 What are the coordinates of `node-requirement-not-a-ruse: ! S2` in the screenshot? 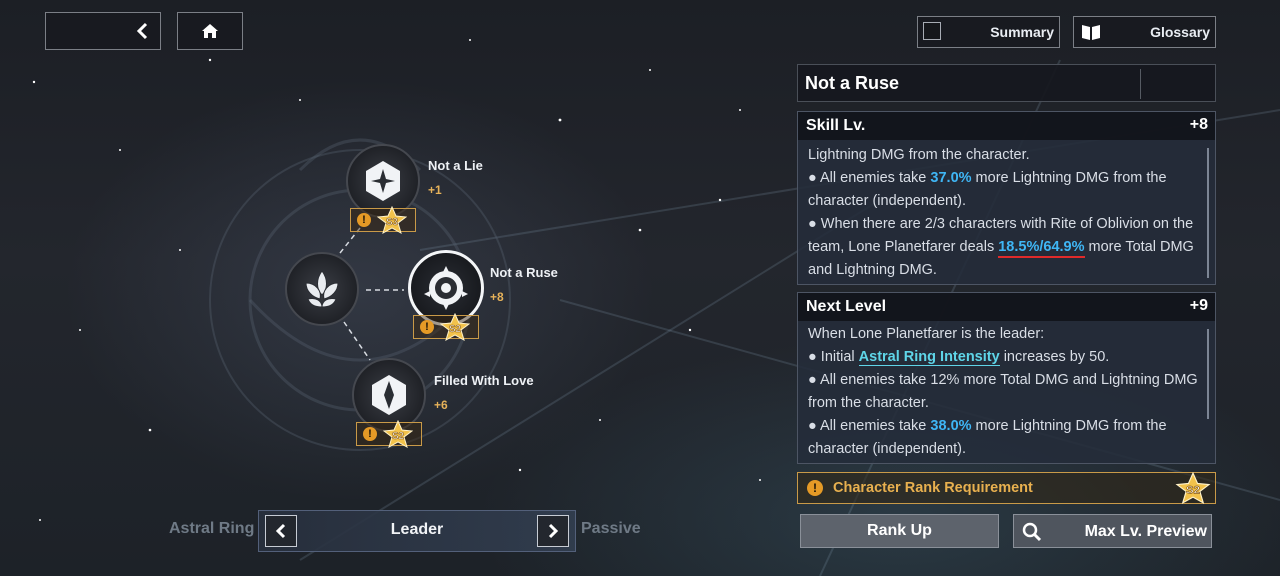 It's located at (446, 327).